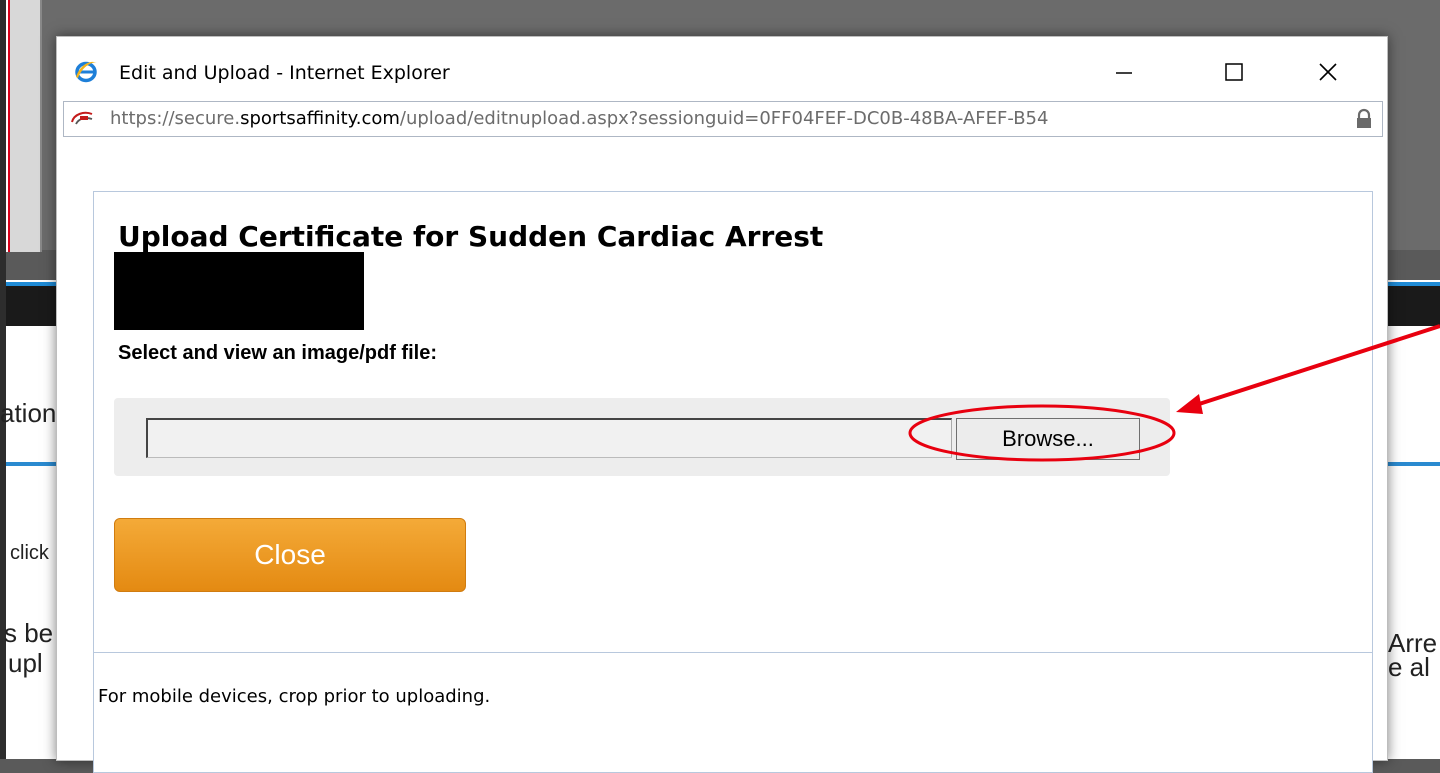  Describe the element at coordinates (290, 555) in the screenshot. I see `close-button: Close` at that location.